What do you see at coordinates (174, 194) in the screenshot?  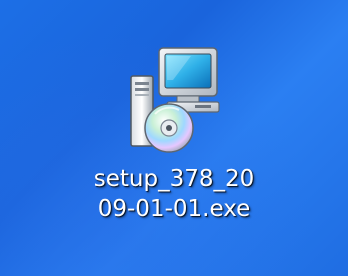 I see `desktop-icon-label: setup_378_20 09-01-01.exe` at bounding box center [174, 194].